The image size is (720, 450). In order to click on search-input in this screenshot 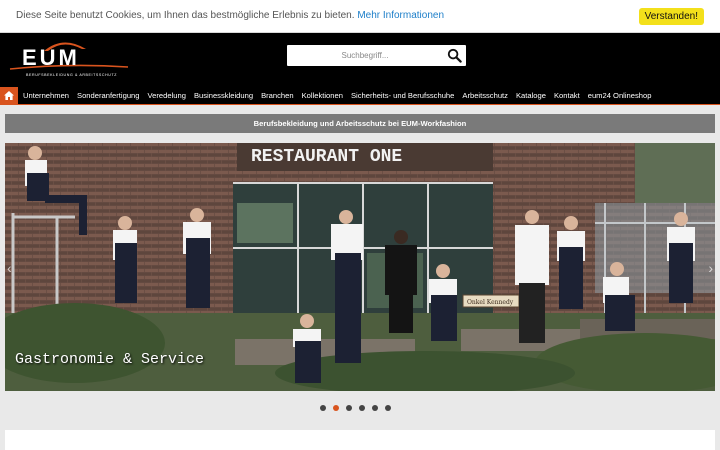, I will do `click(365, 55)`.